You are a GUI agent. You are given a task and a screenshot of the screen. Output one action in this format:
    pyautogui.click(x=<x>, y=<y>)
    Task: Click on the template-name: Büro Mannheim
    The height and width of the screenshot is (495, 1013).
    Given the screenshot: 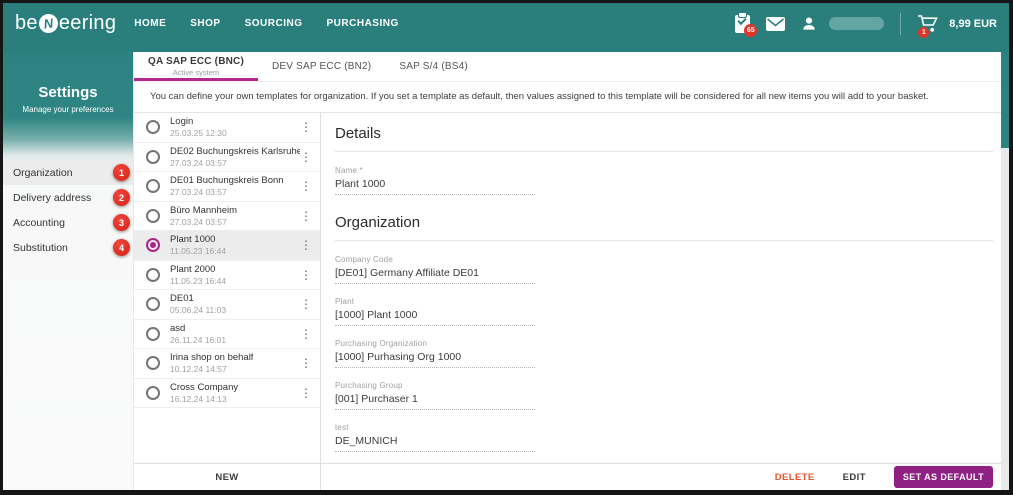 What is the action you would take?
    pyautogui.click(x=204, y=210)
    